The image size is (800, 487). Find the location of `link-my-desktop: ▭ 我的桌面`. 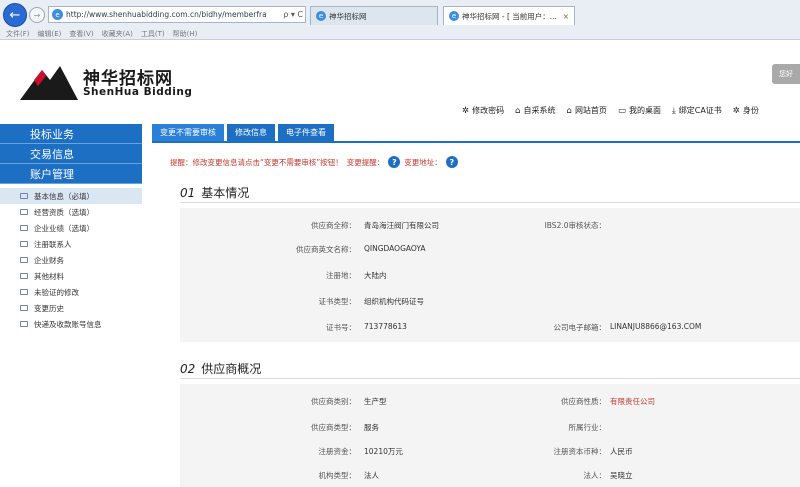

link-my-desktop: ▭ 我的桌面 is located at coordinates (639, 110).